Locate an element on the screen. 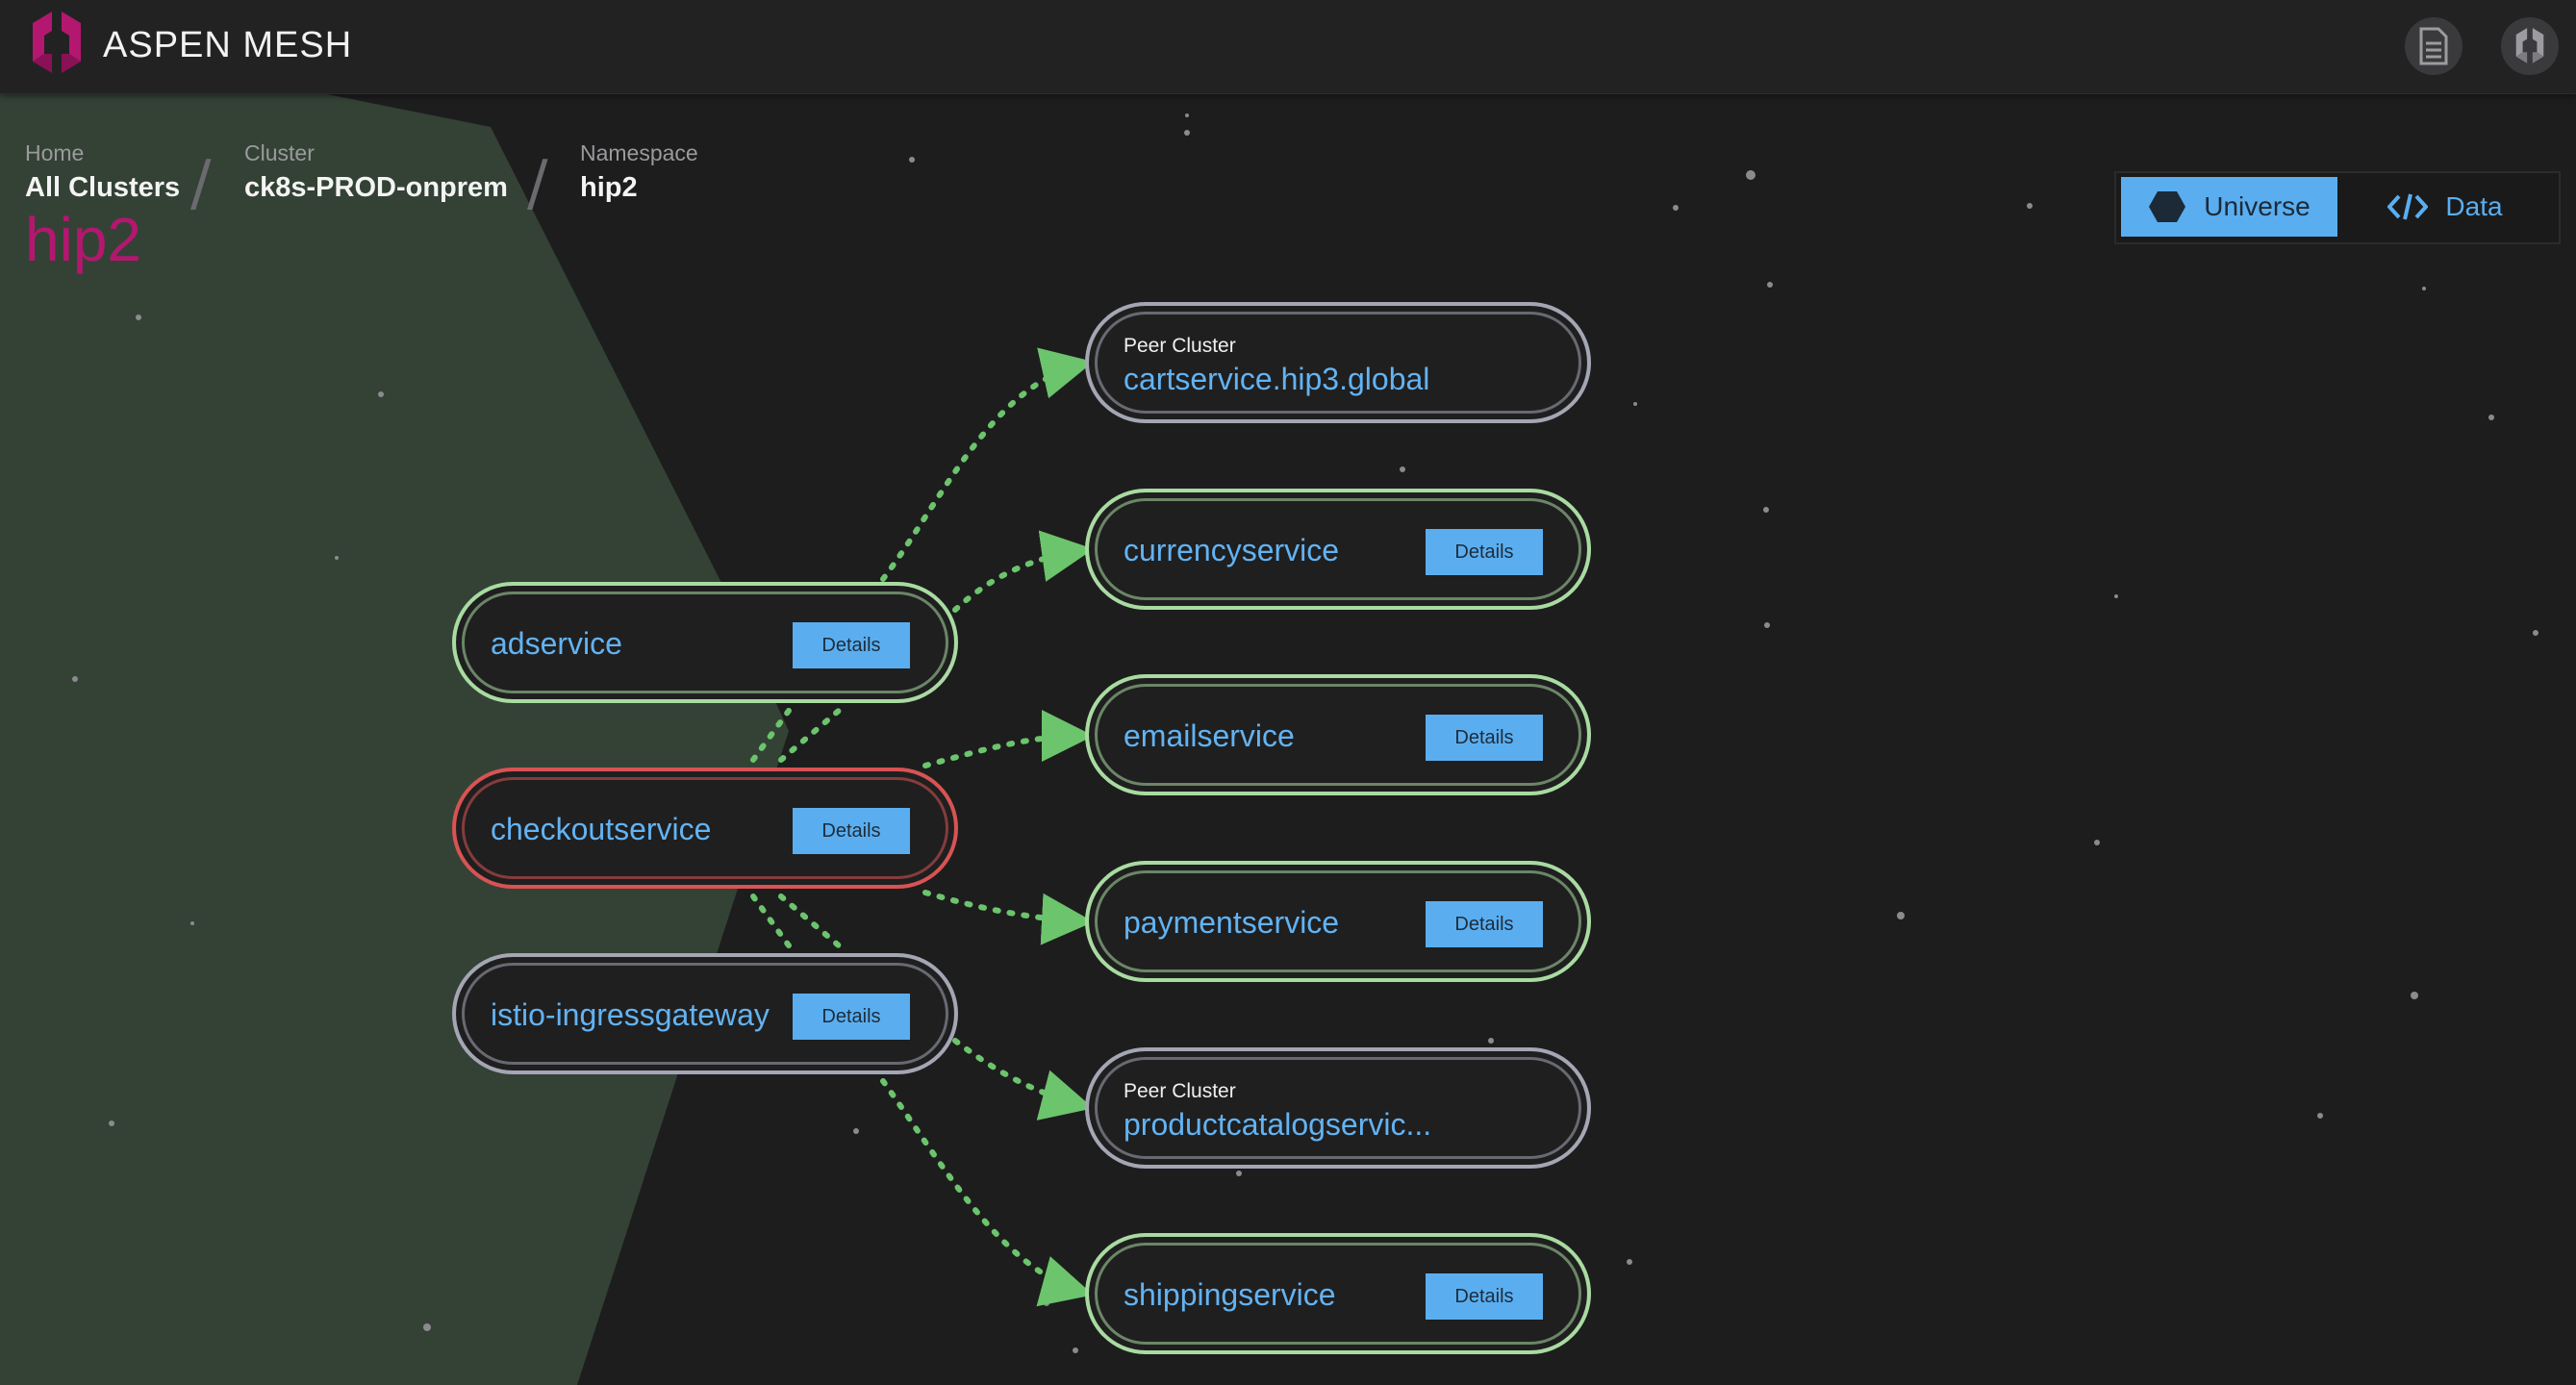 This screenshot has height=1385, width=2576. edge-gateway-shipping is located at coordinates (987, 1192).